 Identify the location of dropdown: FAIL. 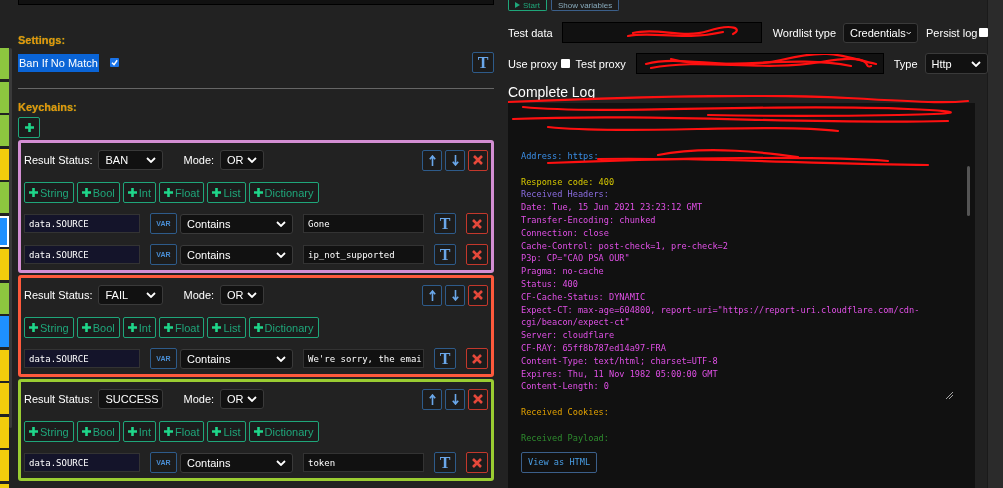
(131, 295).